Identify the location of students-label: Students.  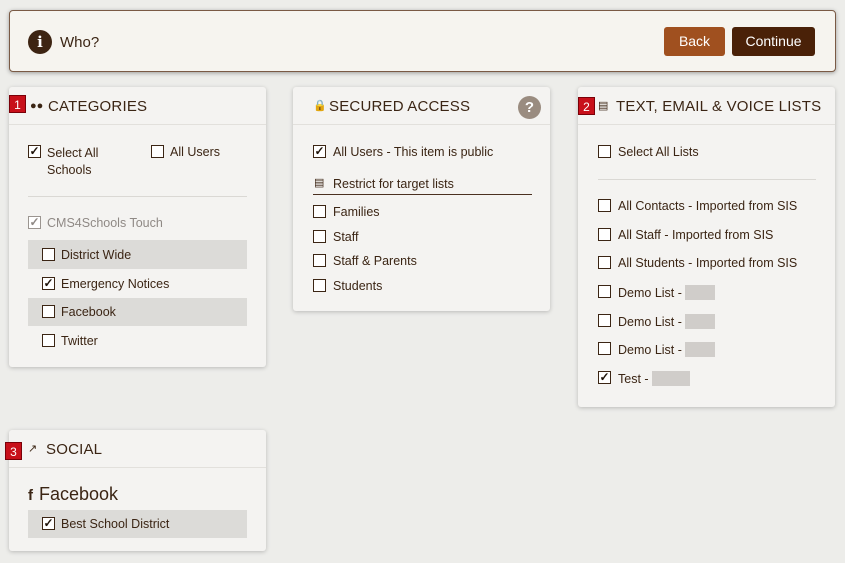
(358, 286).